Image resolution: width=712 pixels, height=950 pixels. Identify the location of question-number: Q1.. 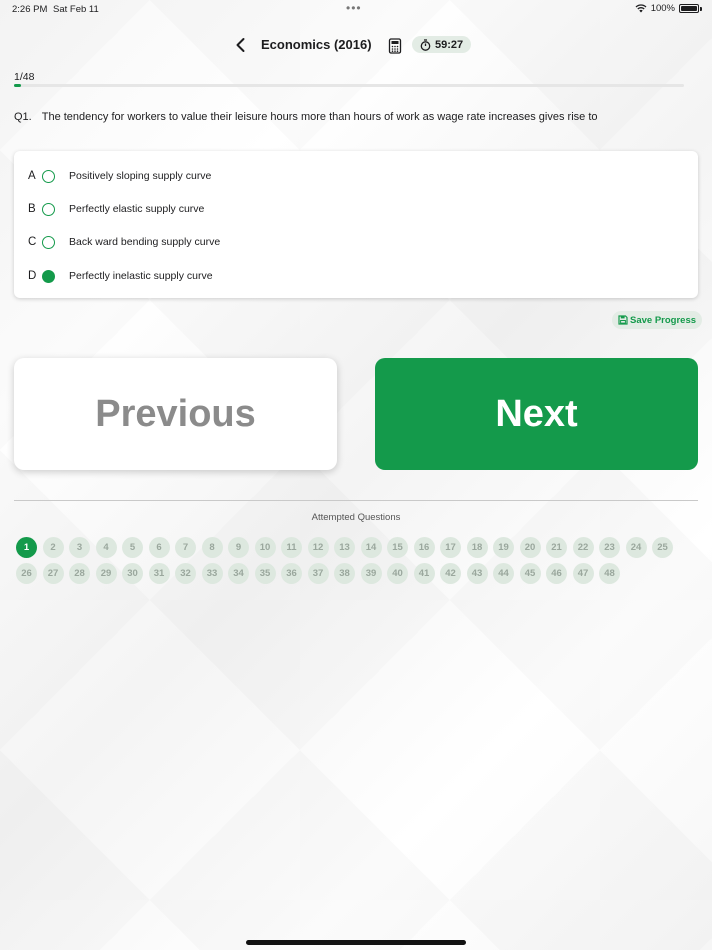
(23, 117).